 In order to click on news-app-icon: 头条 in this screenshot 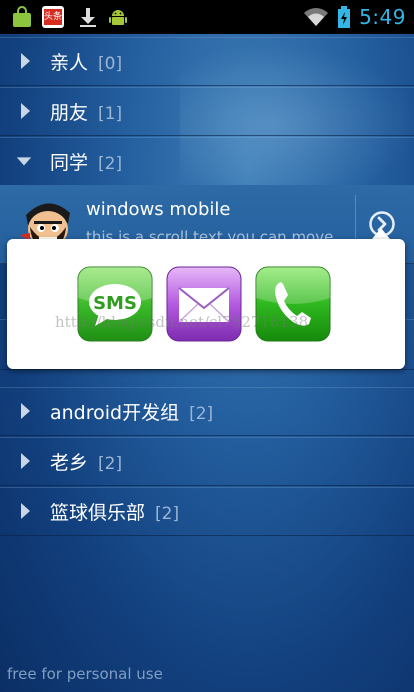, I will do `click(53, 17)`.